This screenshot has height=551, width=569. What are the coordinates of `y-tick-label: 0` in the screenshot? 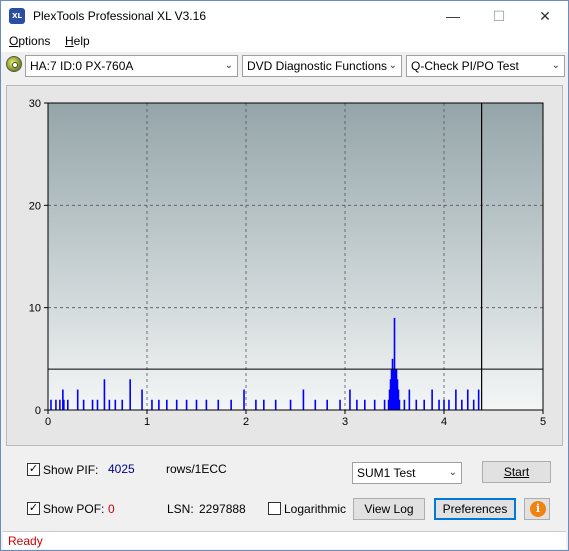 It's located at (38, 411).